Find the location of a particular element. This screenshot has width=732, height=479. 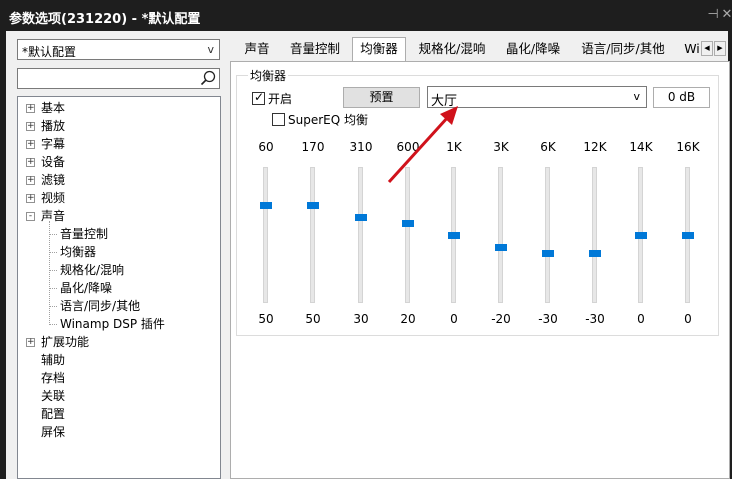

tab-scroll-right-icon: ▶ is located at coordinates (720, 48).